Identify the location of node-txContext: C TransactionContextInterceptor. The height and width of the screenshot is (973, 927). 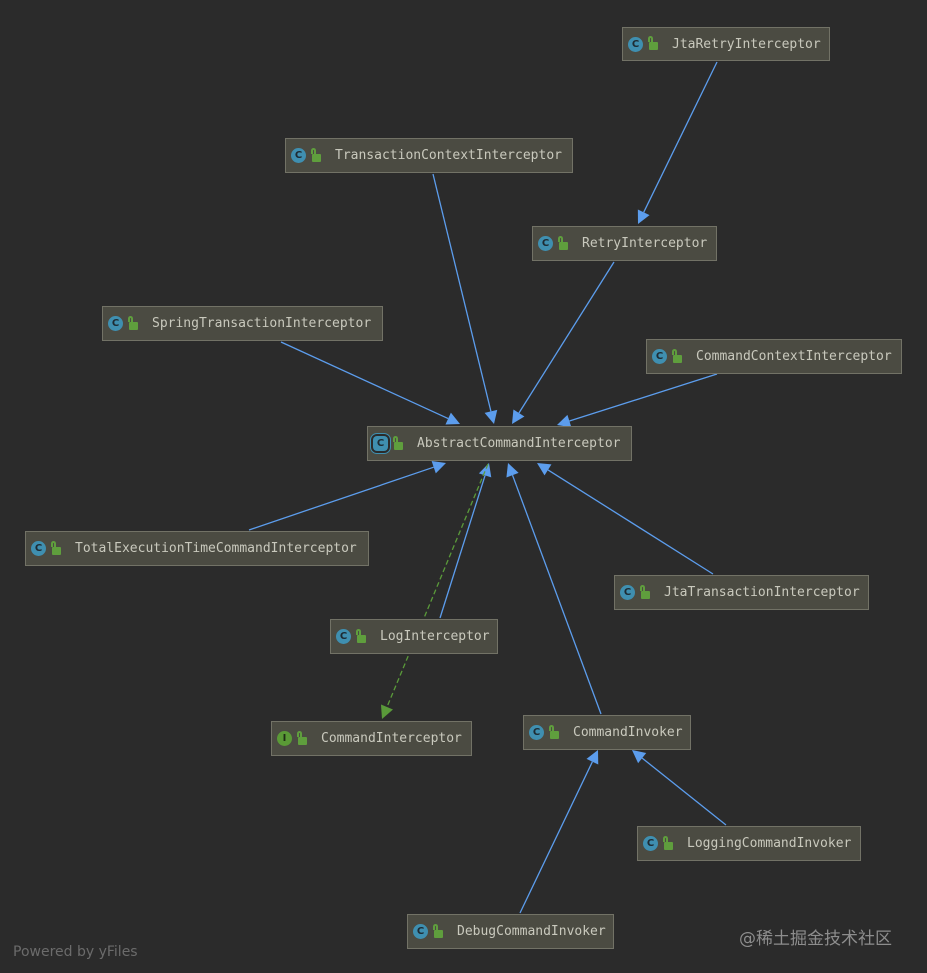
(429, 155).